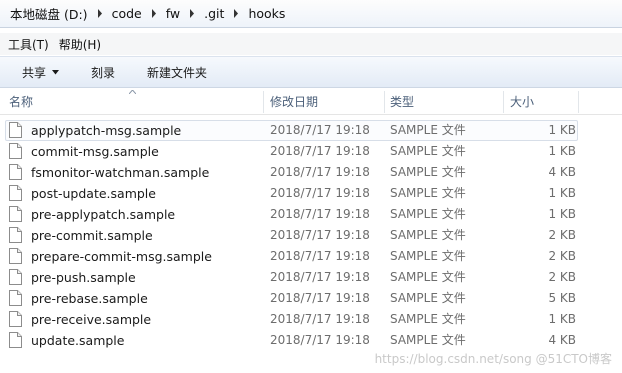 The image size is (622, 373). What do you see at coordinates (95, 151) in the screenshot?
I see `file-name: commit-msg.sample` at bounding box center [95, 151].